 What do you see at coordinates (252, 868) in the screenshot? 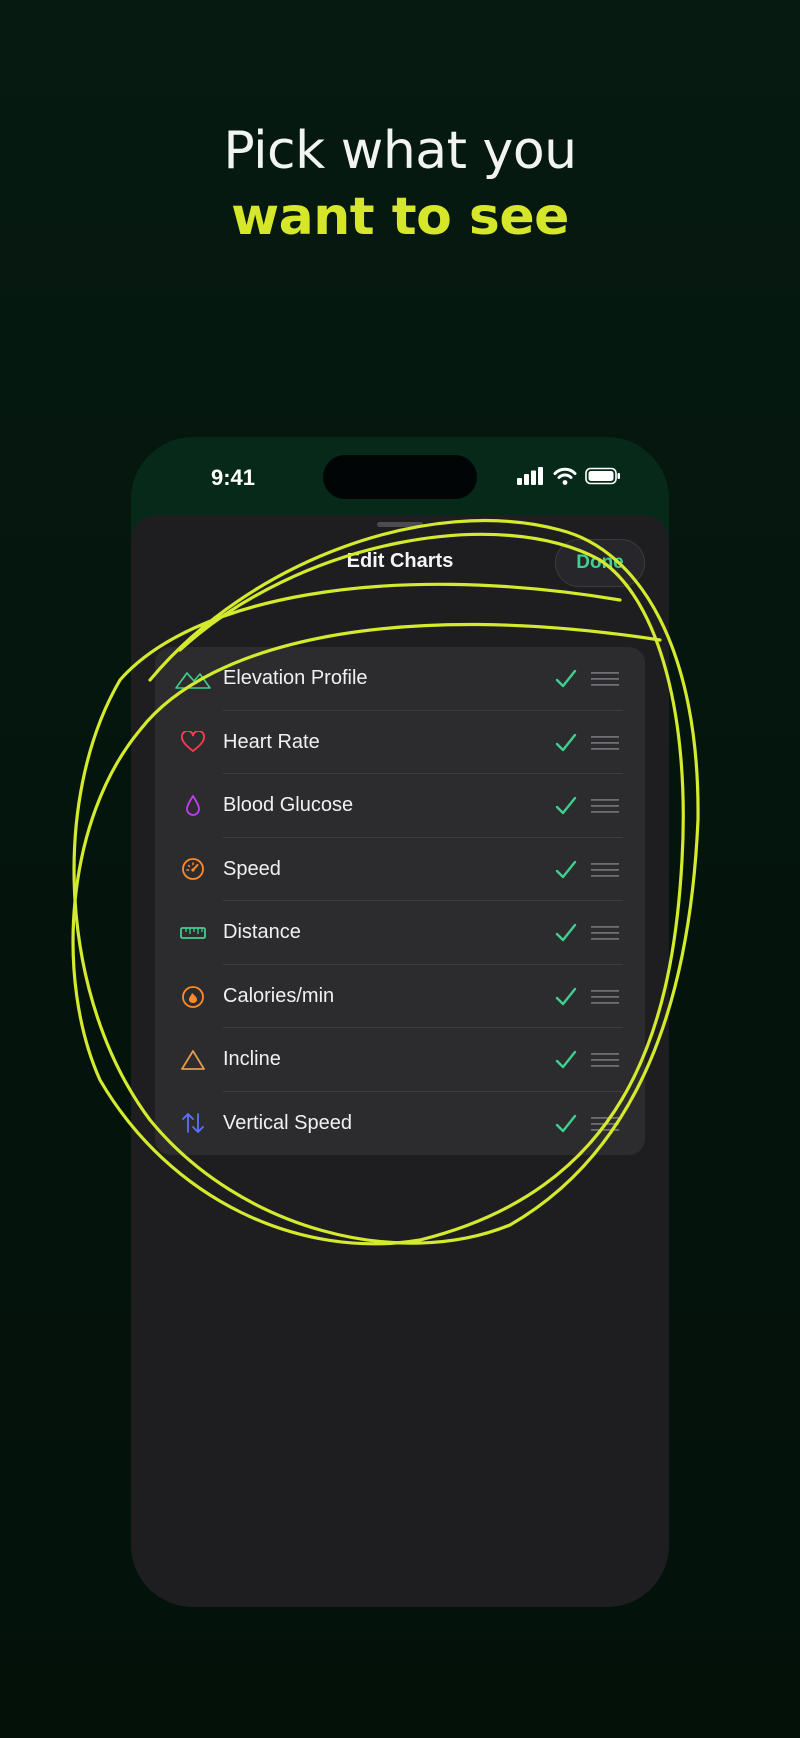
I see `chart-label: Speed` at bounding box center [252, 868].